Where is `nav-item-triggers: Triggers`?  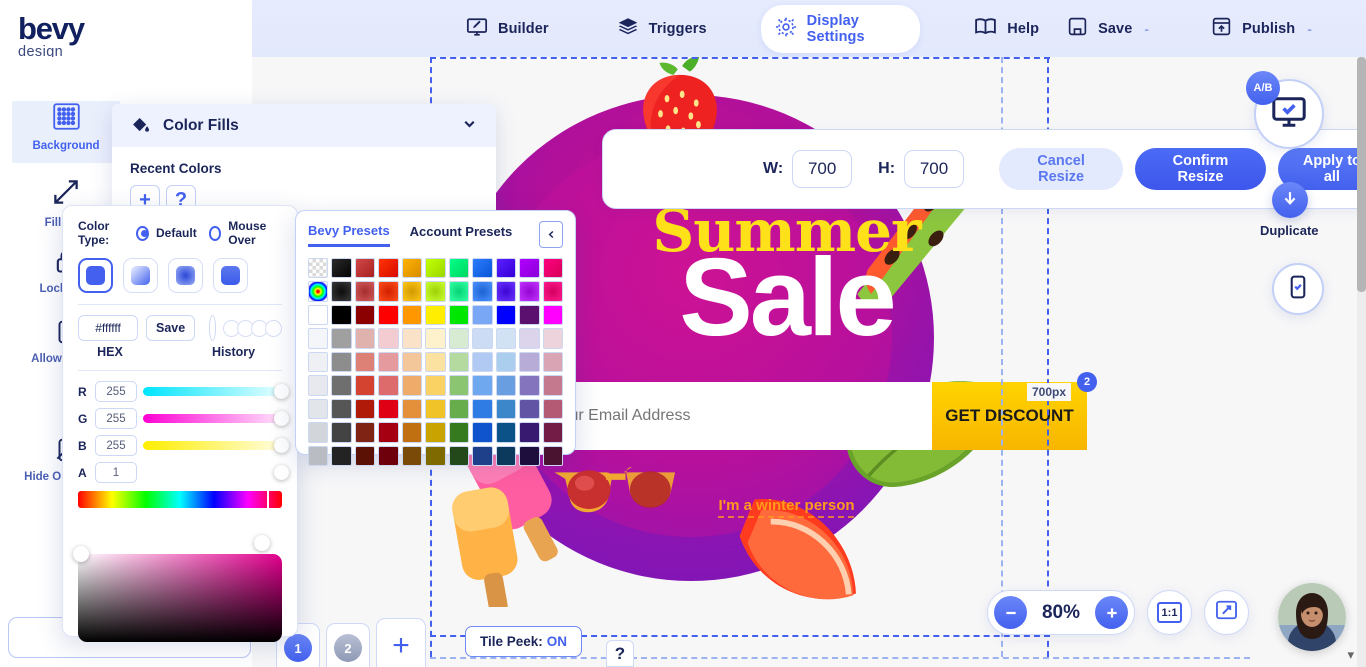 nav-item-triggers: Triggers is located at coordinates (662, 29).